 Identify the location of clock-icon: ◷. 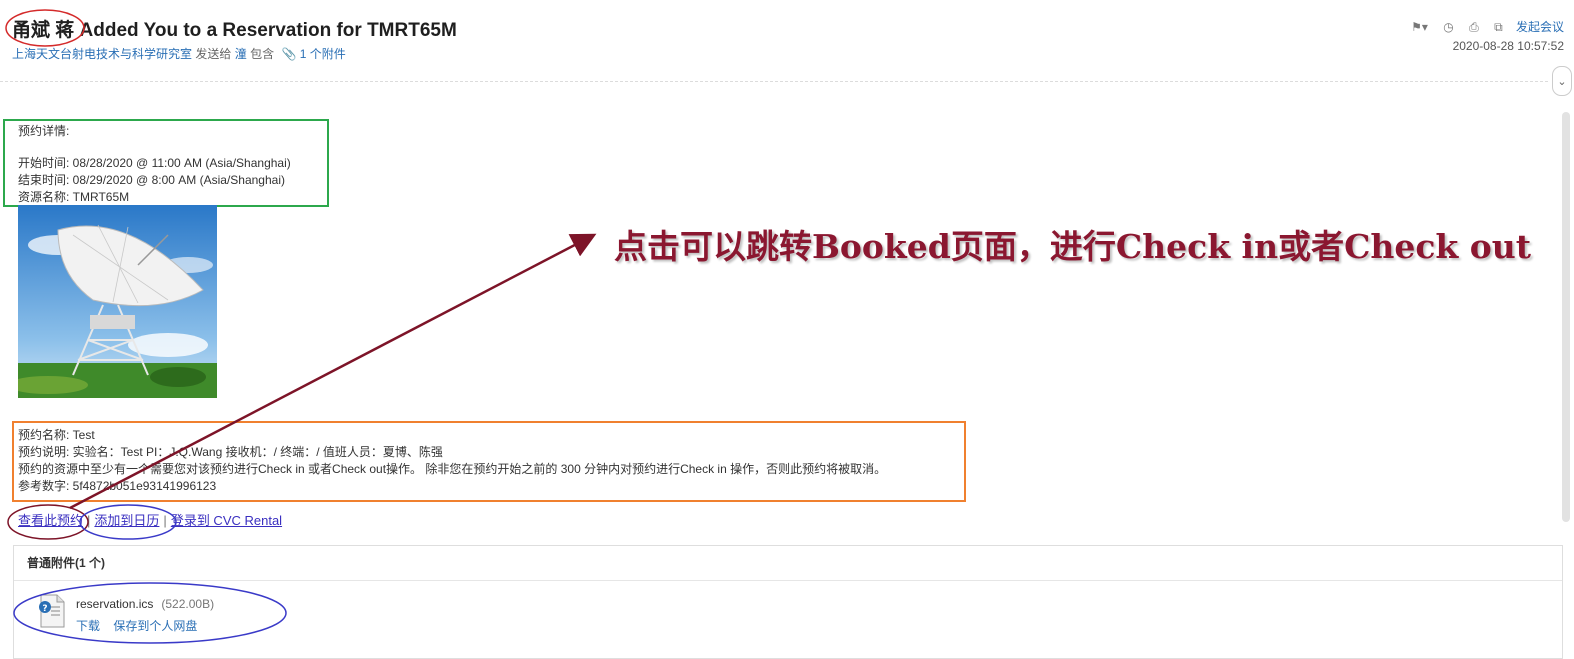
(1448, 27).